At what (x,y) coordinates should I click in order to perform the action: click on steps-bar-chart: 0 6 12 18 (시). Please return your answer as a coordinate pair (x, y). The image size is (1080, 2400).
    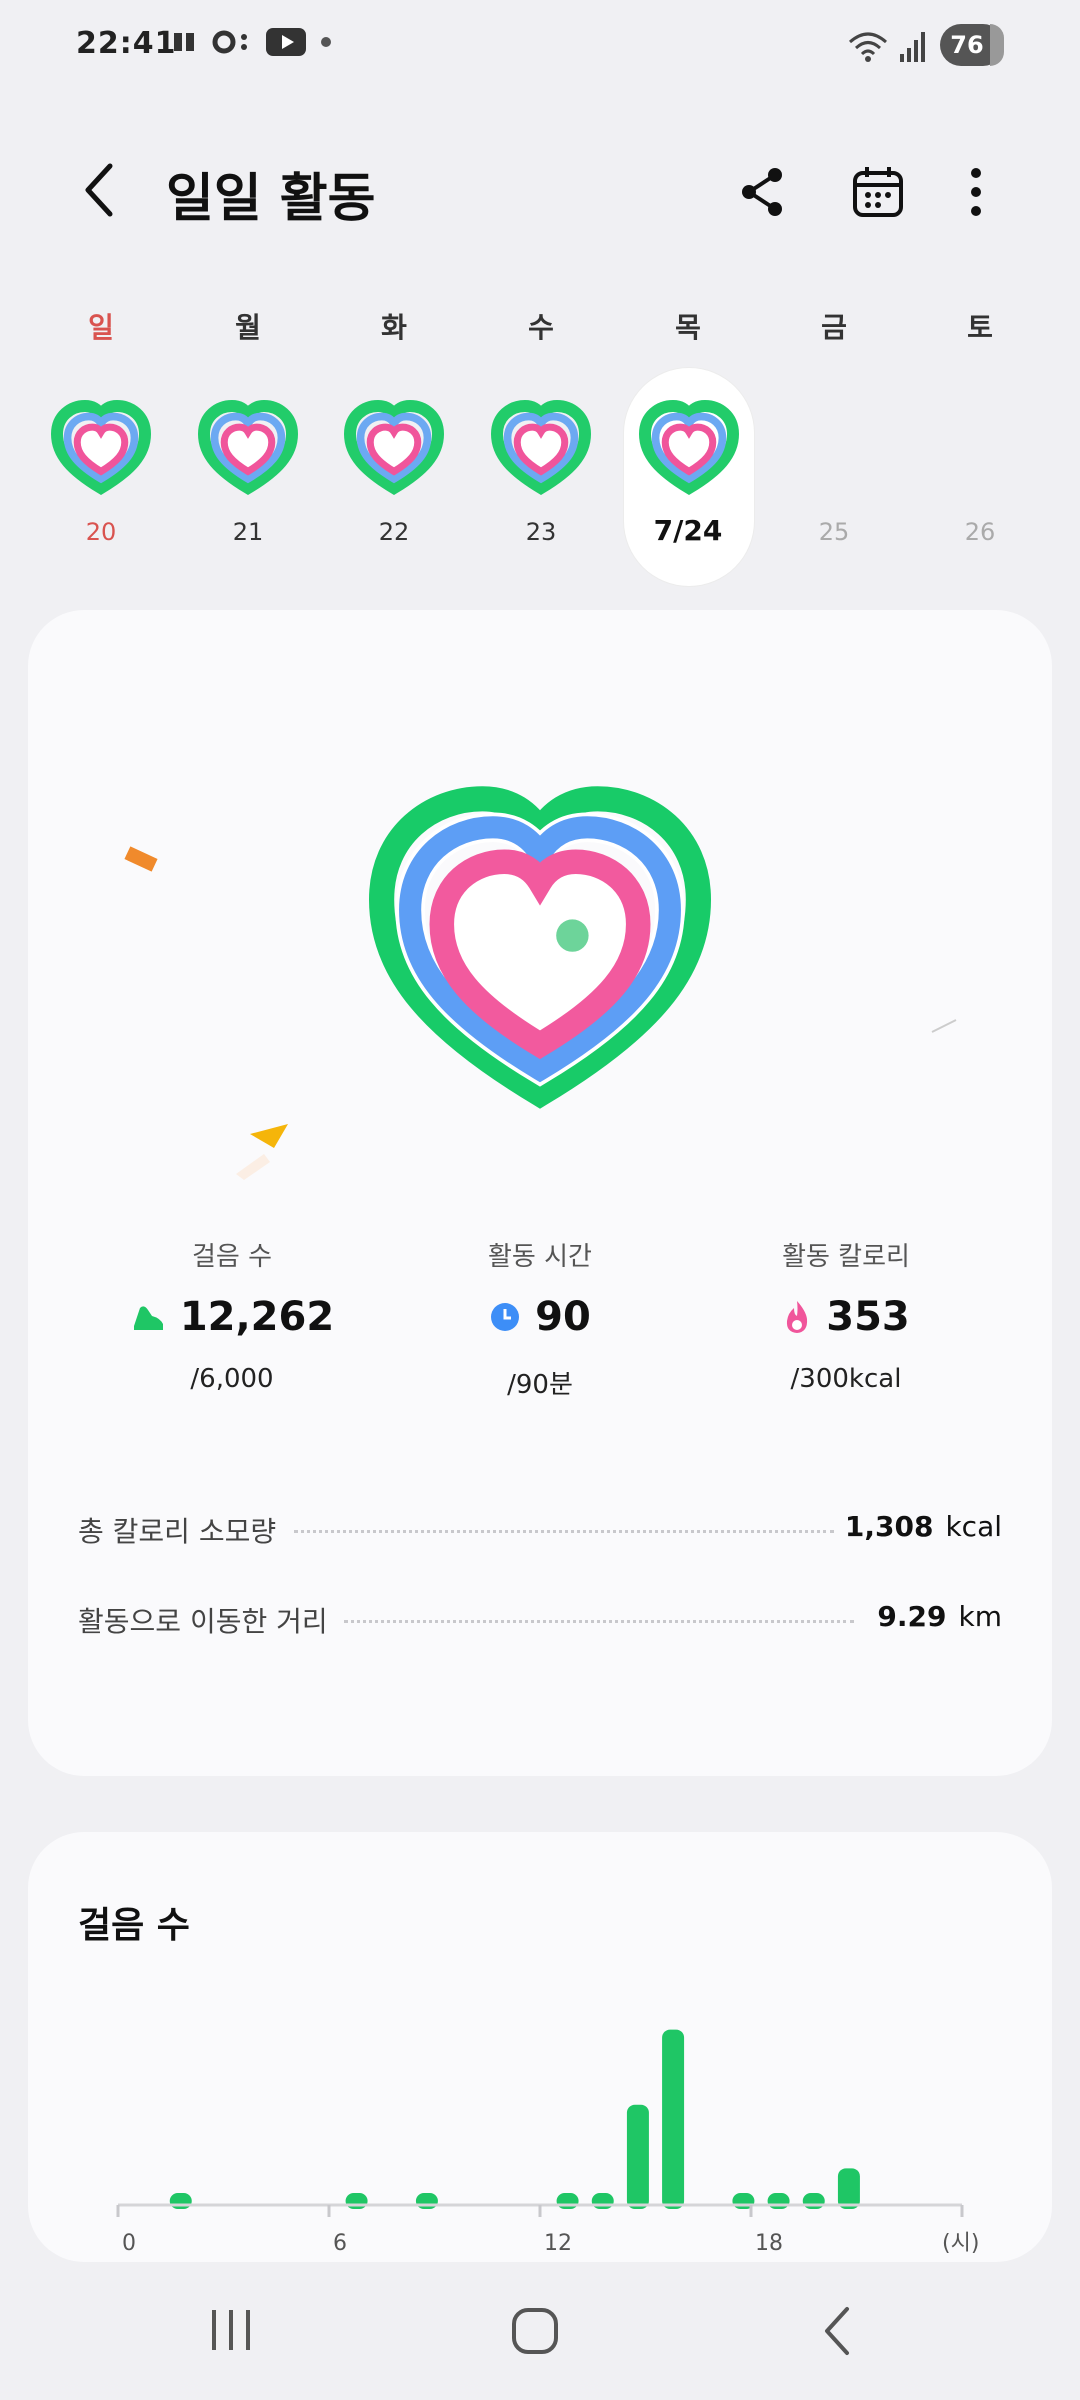
    Looking at the image, I should click on (547, 2142).